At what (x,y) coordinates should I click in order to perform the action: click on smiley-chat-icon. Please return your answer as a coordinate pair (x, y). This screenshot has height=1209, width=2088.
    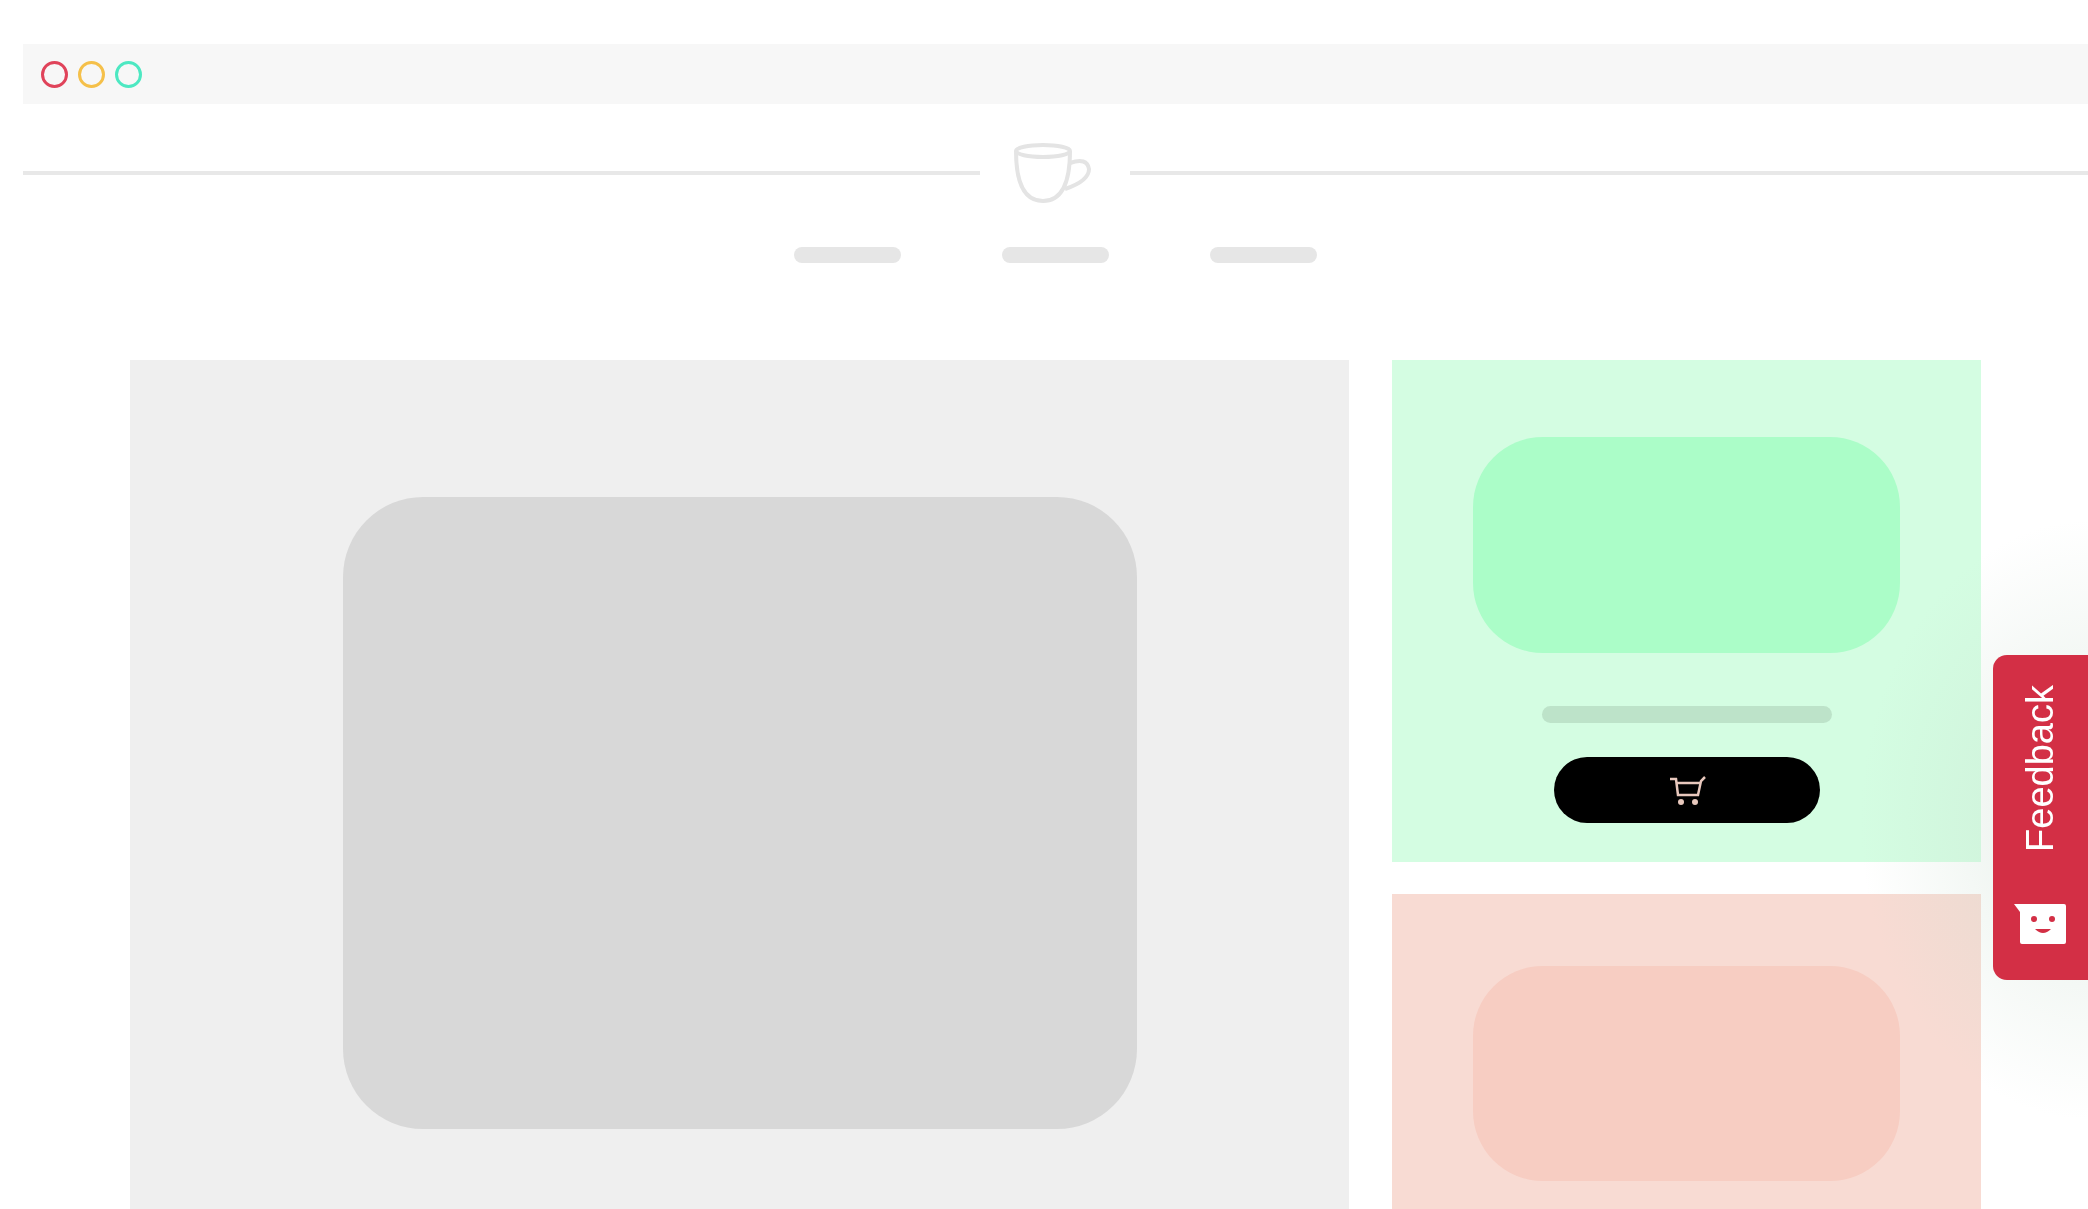
    Looking at the image, I should click on (2040, 924).